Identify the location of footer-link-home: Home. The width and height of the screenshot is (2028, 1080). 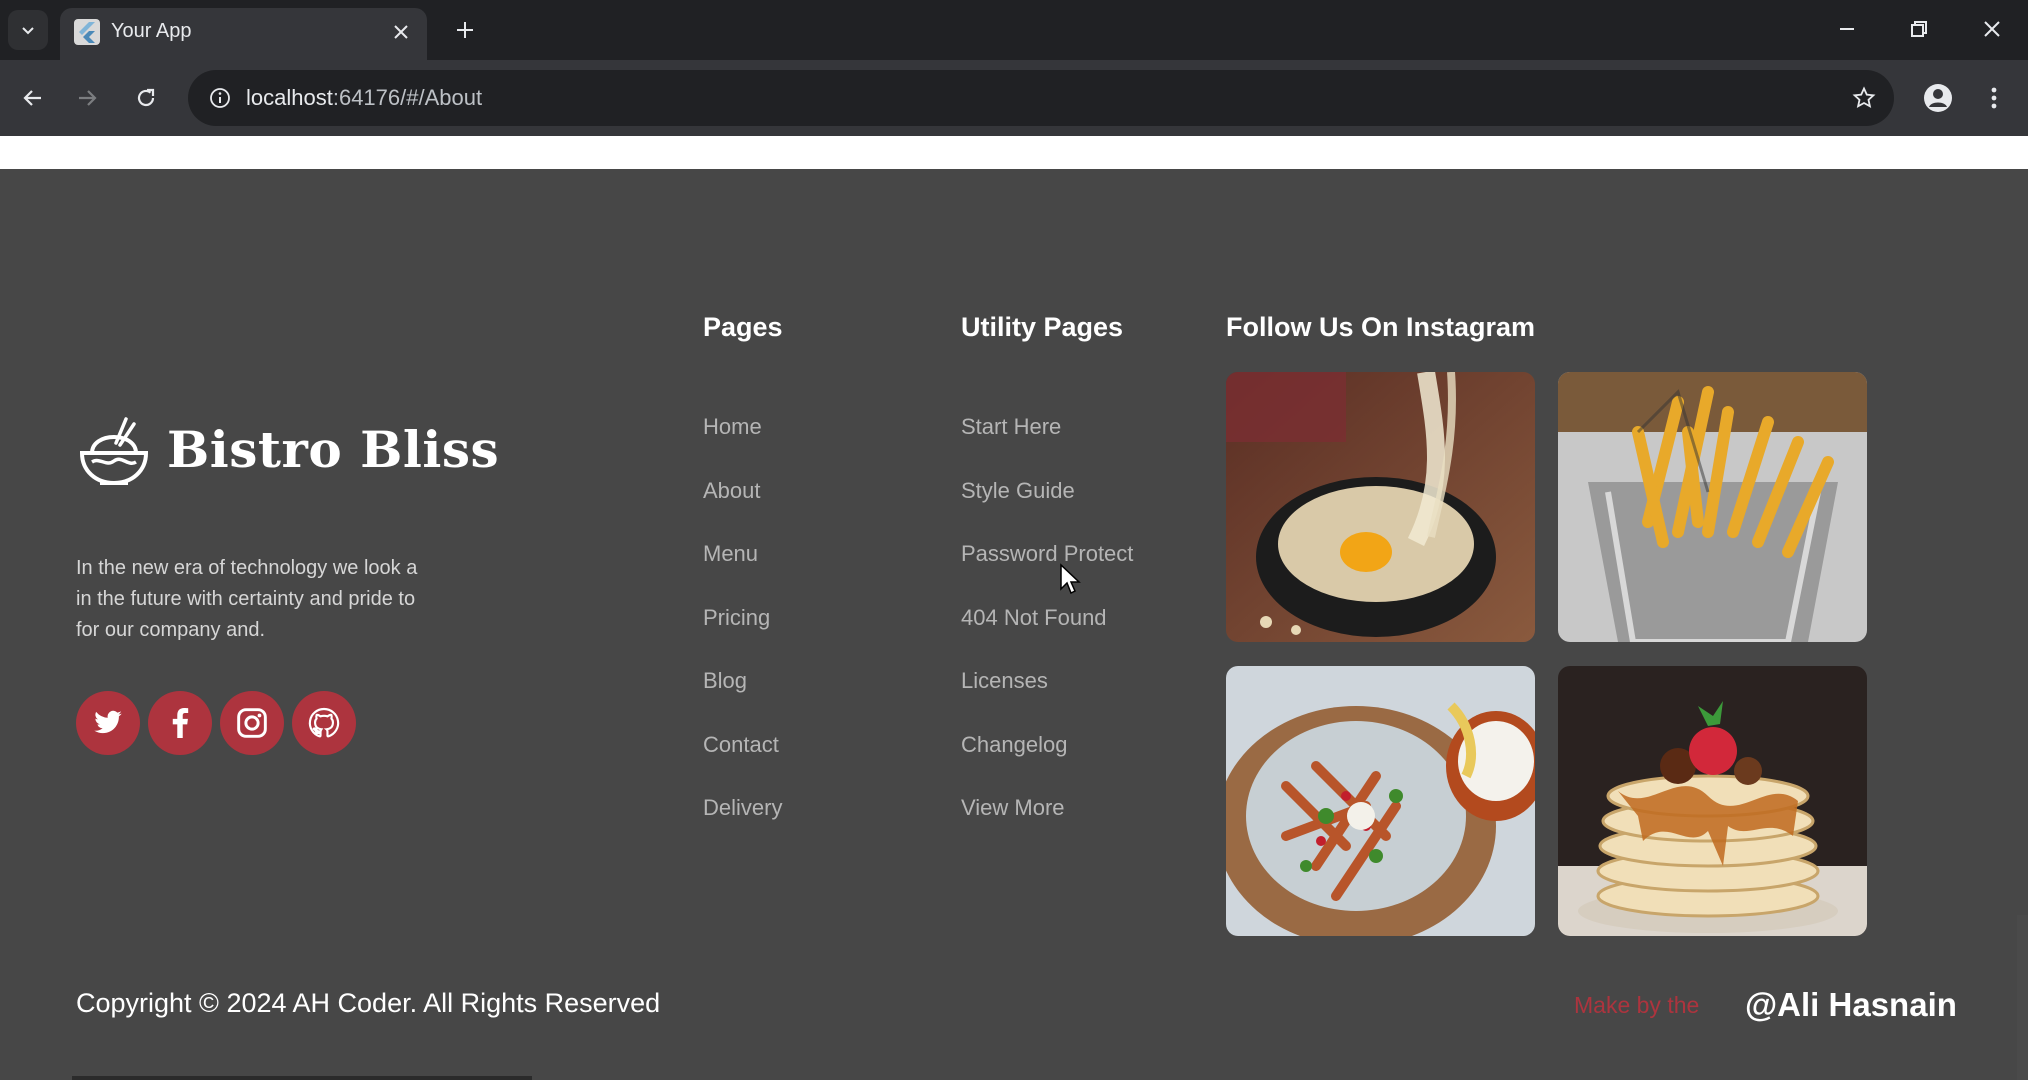
(742, 446).